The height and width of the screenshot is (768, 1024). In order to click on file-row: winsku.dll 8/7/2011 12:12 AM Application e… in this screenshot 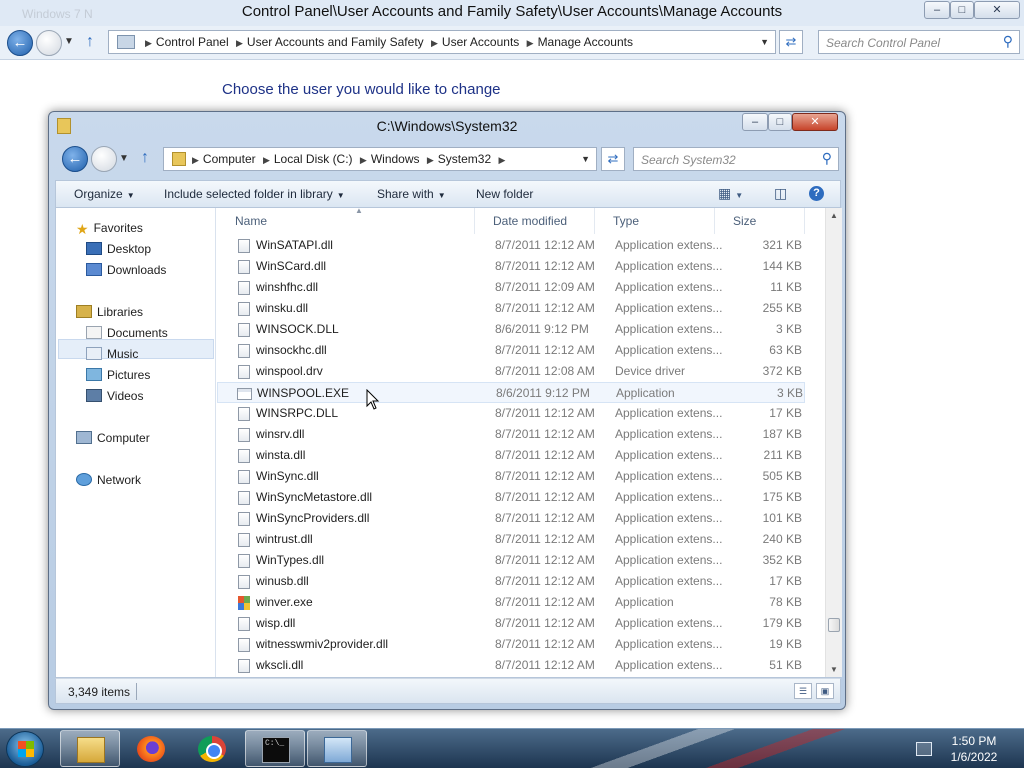, I will do `click(511, 308)`.